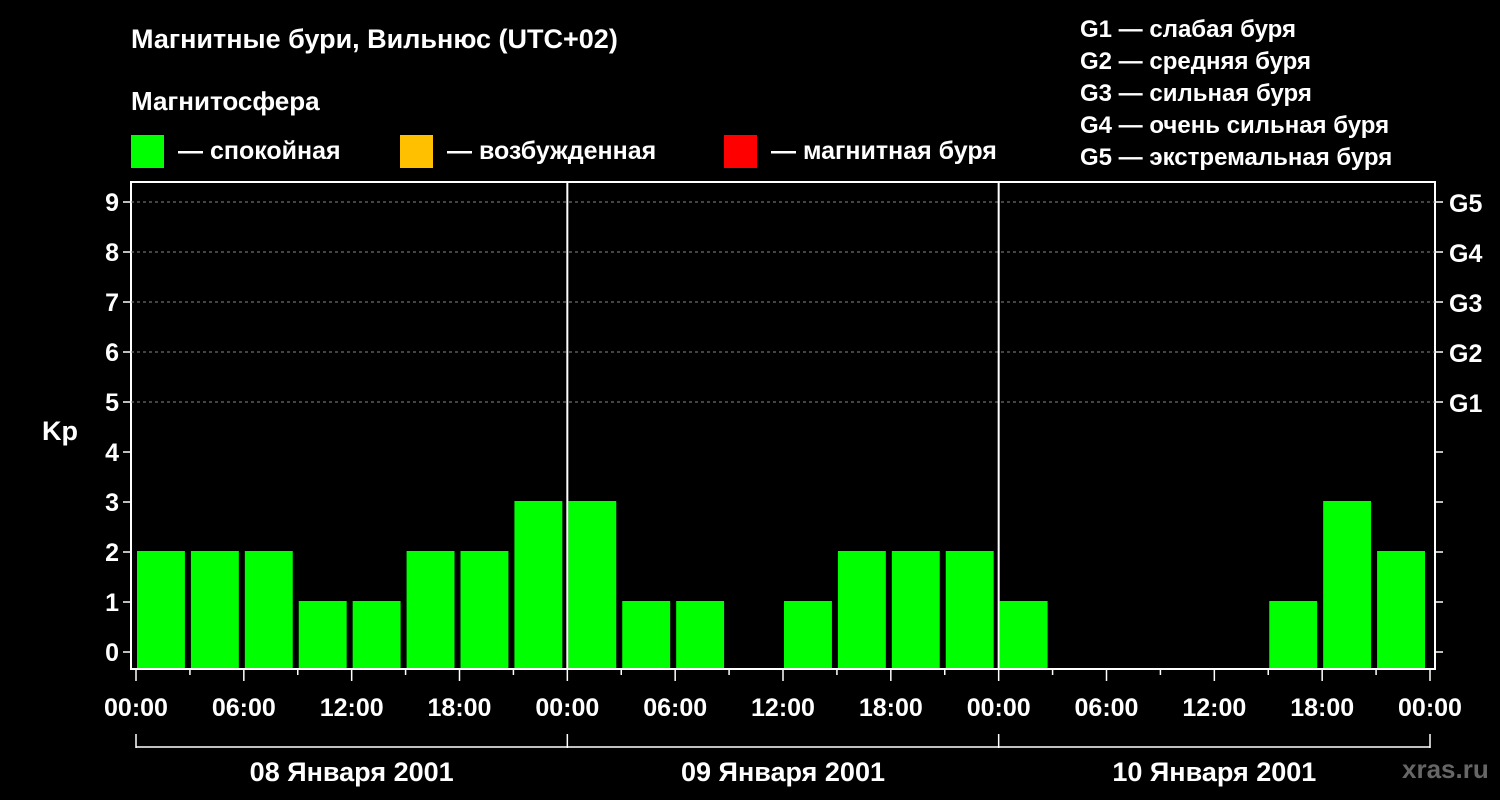  What do you see at coordinates (352, 772) in the screenshot?
I see `day-label: 08 Января 2001` at bounding box center [352, 772].